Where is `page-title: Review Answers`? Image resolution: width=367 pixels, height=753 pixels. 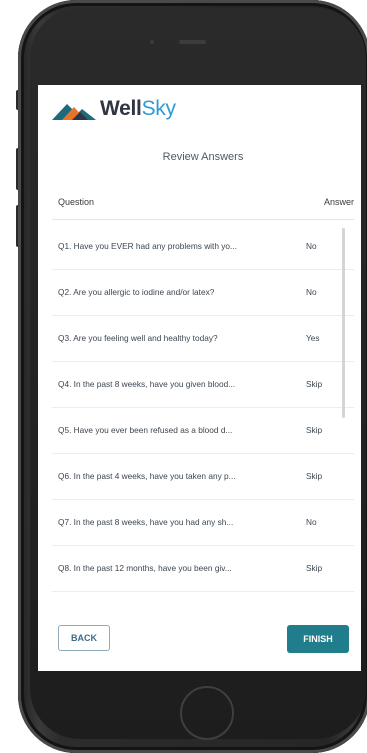 page-title: Review Answers is located at coordinates (203, 157).